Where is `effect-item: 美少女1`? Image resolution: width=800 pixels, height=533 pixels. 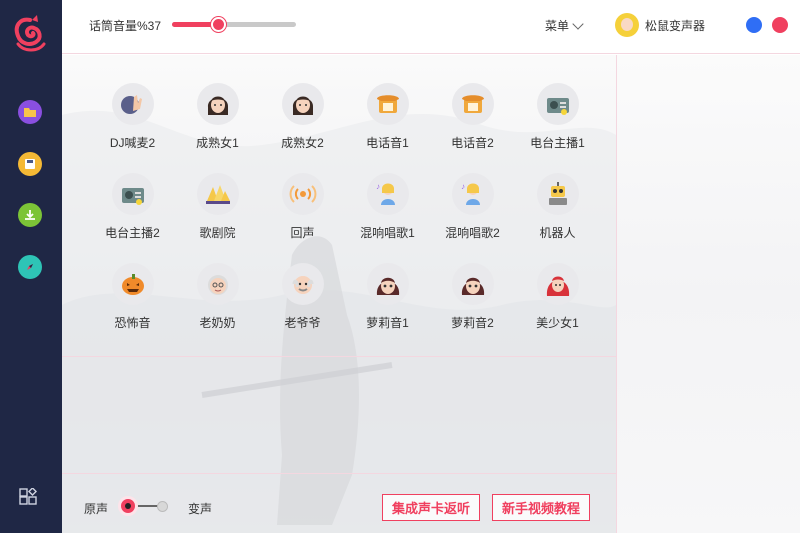 effect-item: 美少女1 is located at coordinates (557, 302).